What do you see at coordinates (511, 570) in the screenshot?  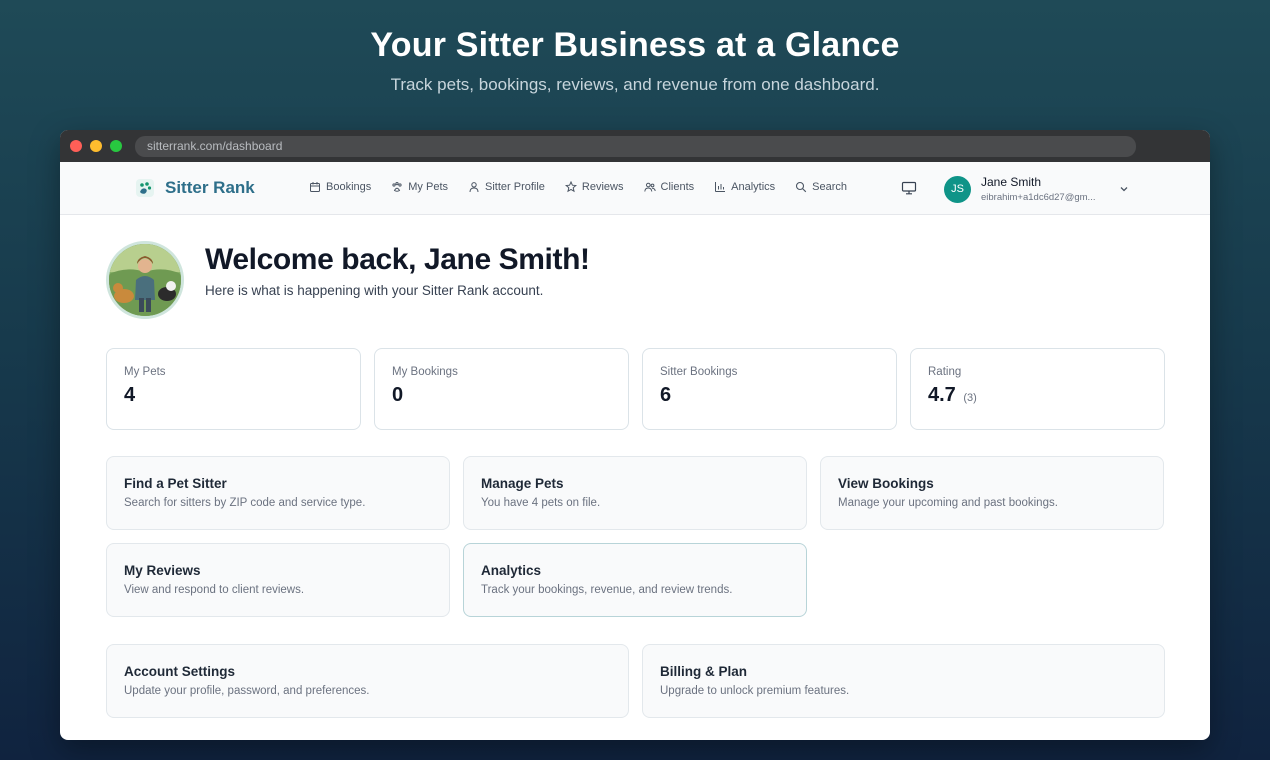 I see `card-title: Analytics` at bounding box center [511, 570].